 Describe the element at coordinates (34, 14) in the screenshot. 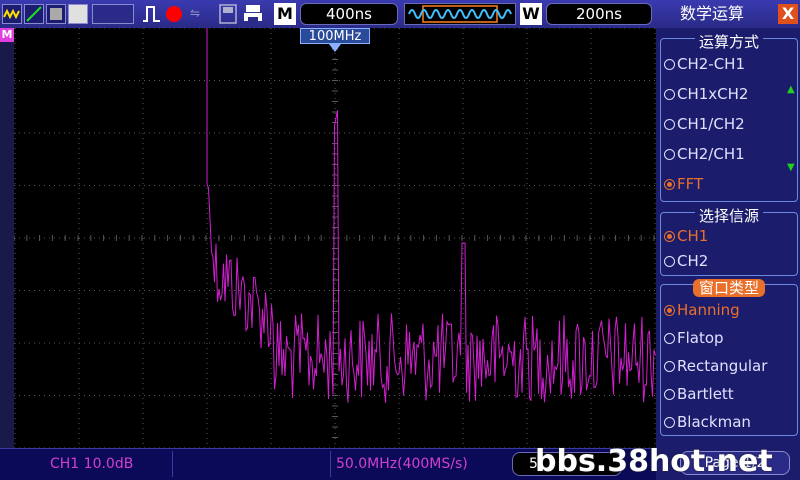

I see `line-icon` at that location.